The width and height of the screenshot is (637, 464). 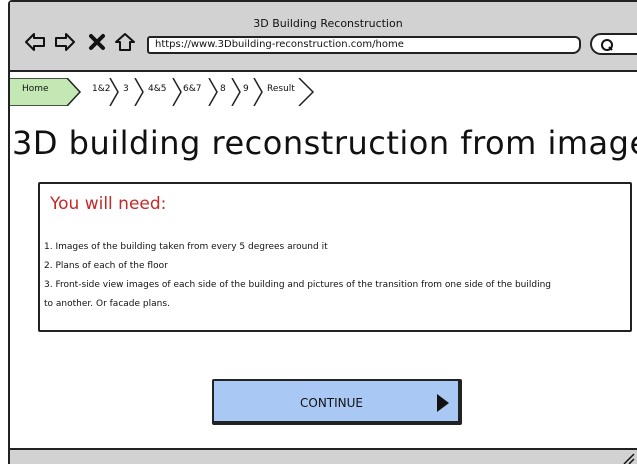 I want to click on resize-grip-icon, so click(x=629, y=458).